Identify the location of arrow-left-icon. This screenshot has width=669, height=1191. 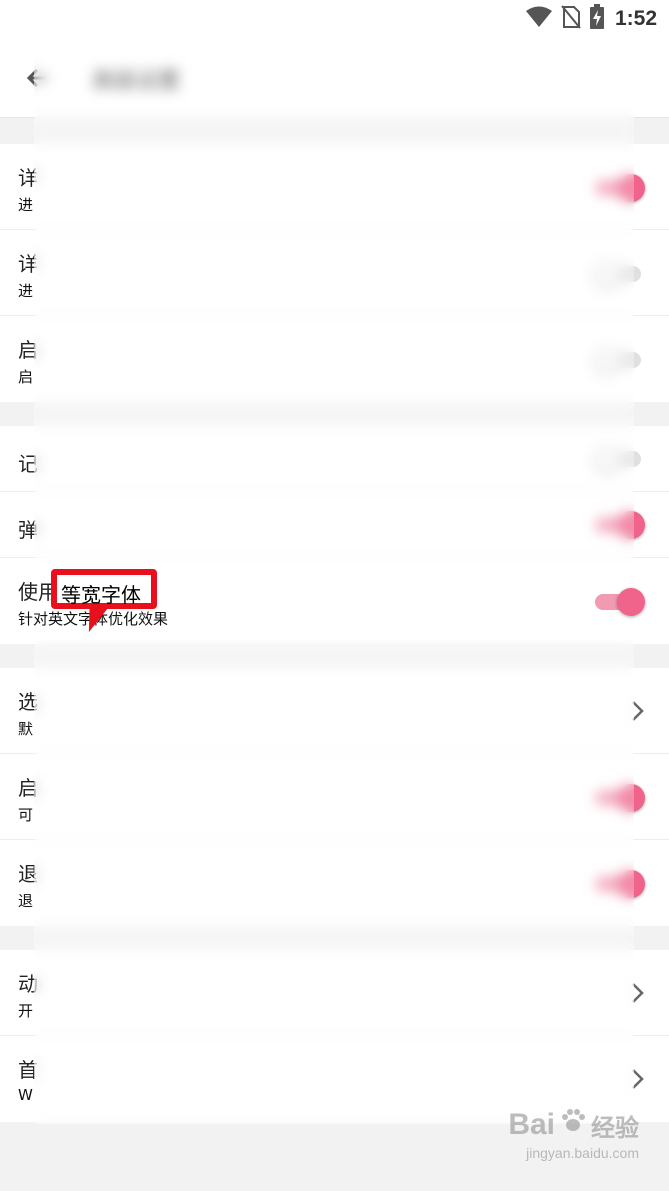
(38, 83).